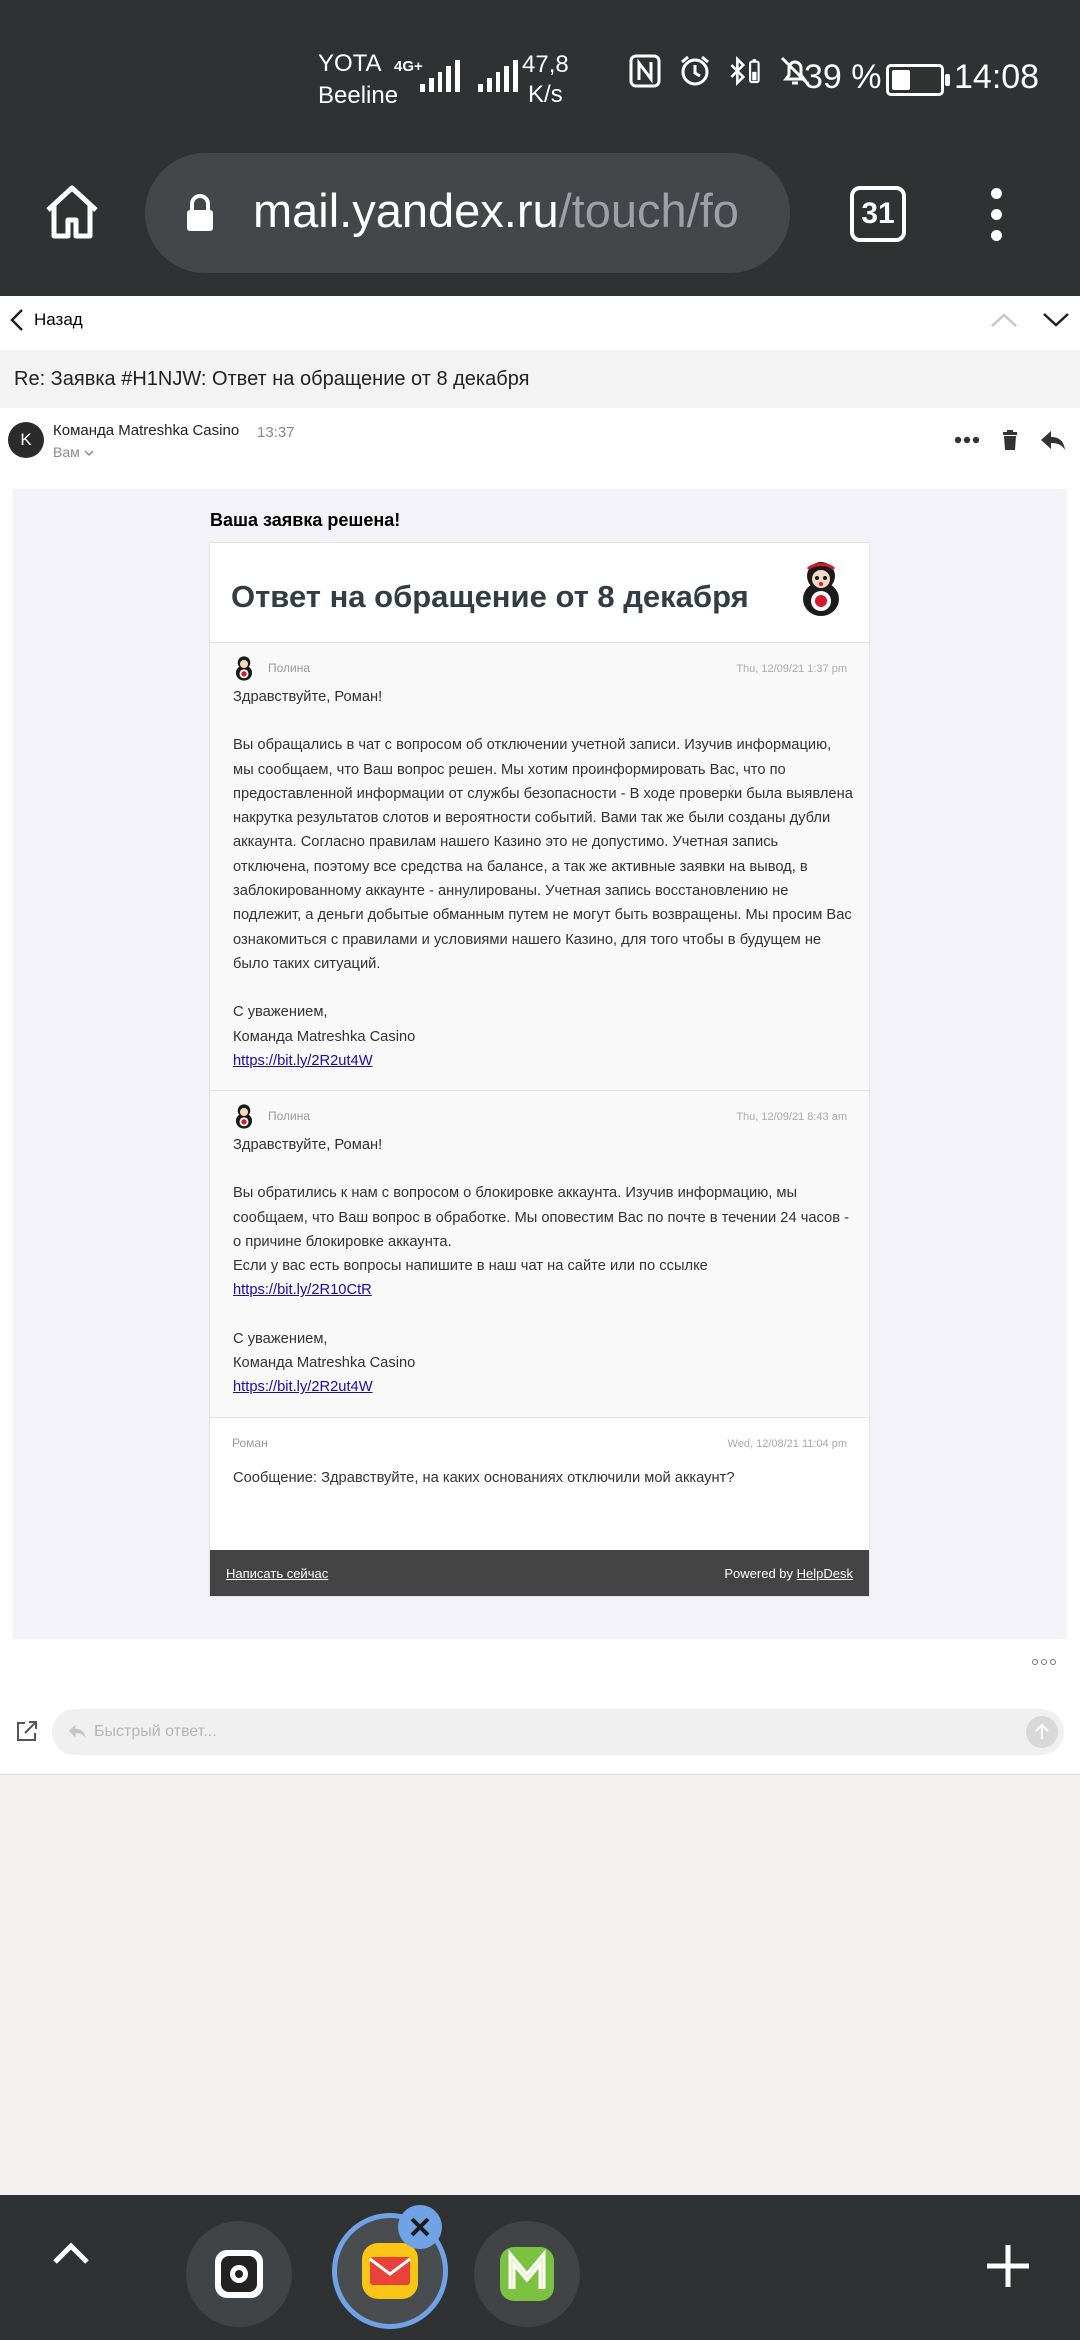  I want to click on bluetooth-battery-icon, so click(745, 71).